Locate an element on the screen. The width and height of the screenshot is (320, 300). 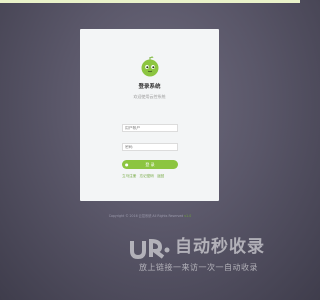
watermark-banner: 自动秒收录 放上链接一来访一次一自动收录 is located at coordinates (203, 256).